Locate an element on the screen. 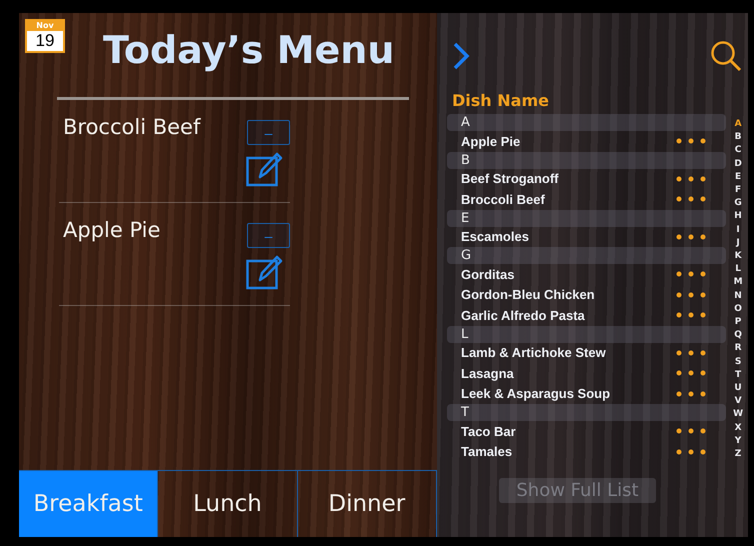 The image size is (754, 546). index-letter: P is located at coordinates (738, 323).